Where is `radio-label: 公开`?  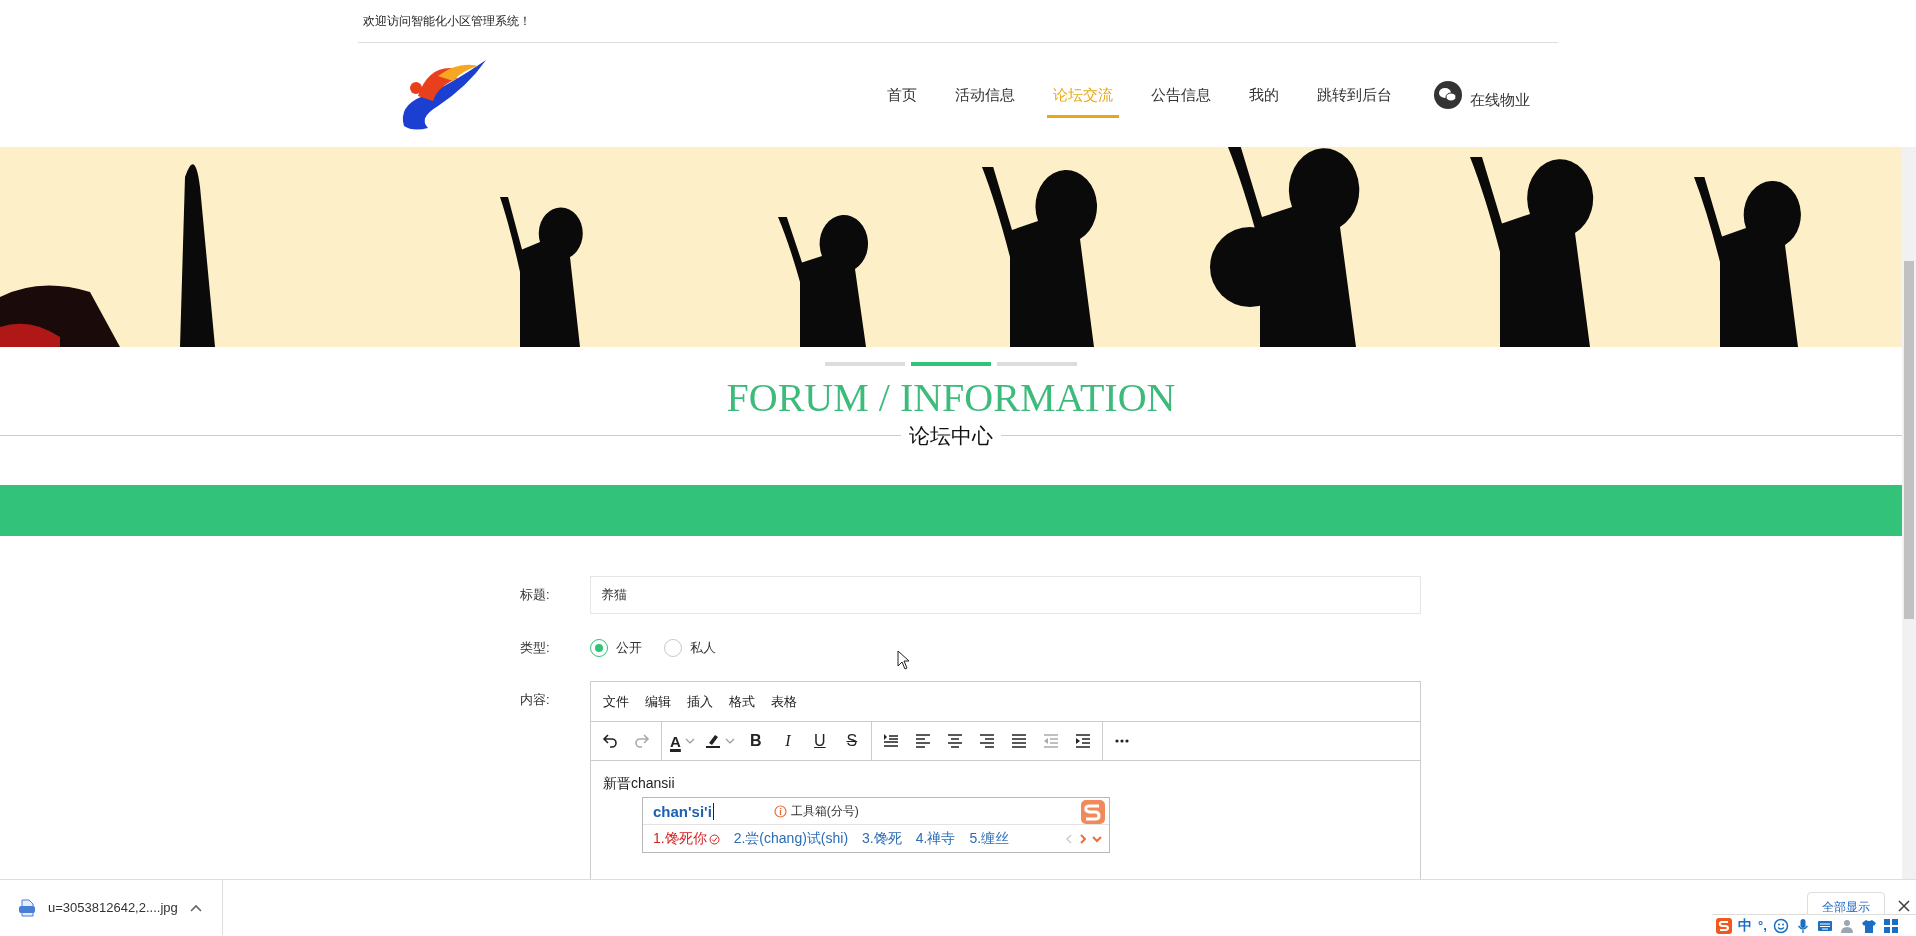
radio-label: 公开 is located at coordinates (629, 648).